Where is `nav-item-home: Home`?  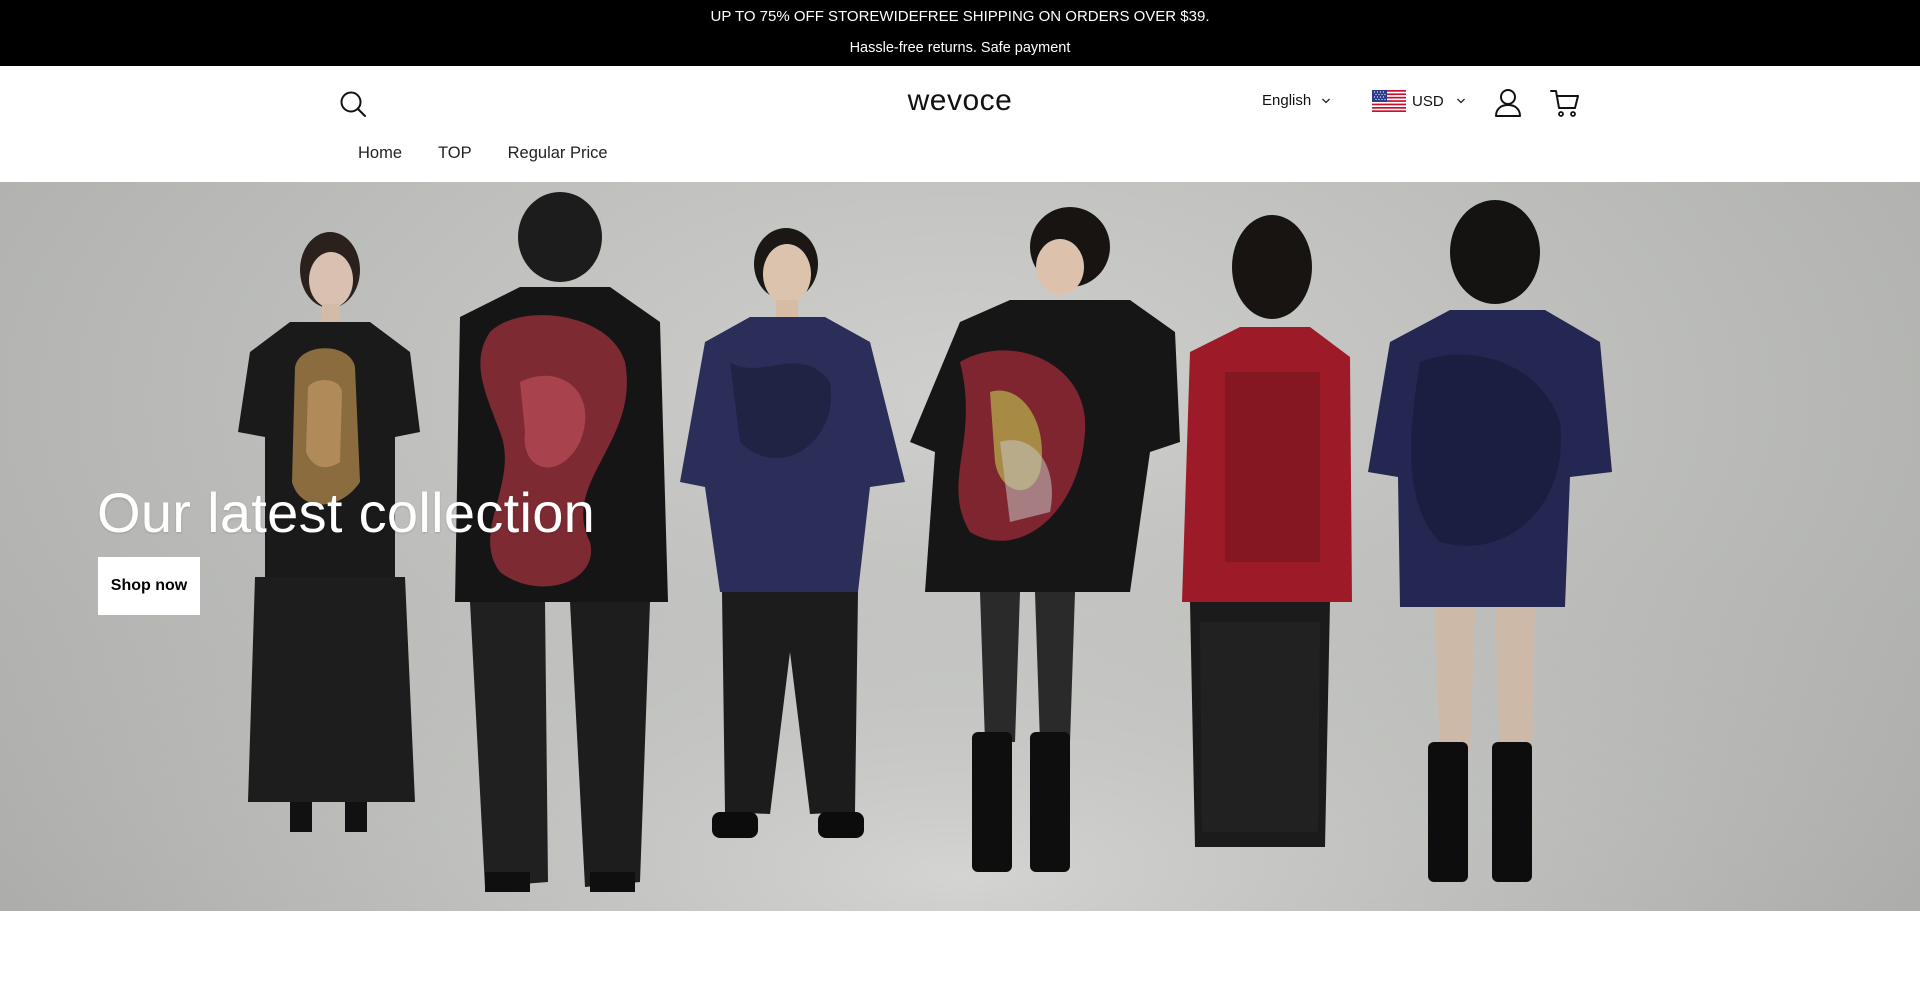 nav-item-home: Home is located at coordinates (380, 153).